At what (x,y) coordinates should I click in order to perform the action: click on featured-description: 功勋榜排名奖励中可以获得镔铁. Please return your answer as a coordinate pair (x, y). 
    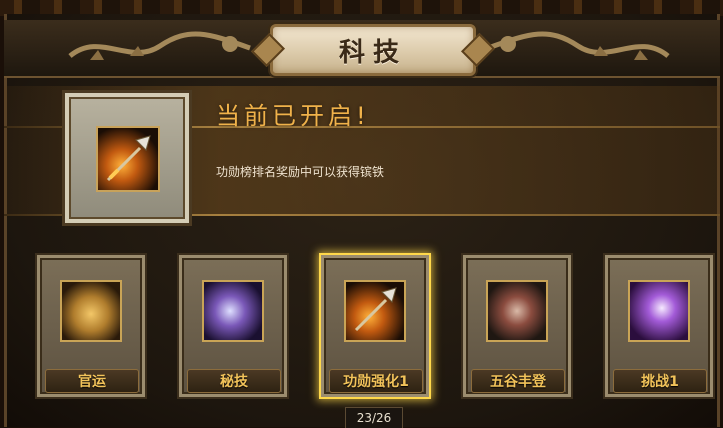
    Looking at the image, I should click on (300, 172).